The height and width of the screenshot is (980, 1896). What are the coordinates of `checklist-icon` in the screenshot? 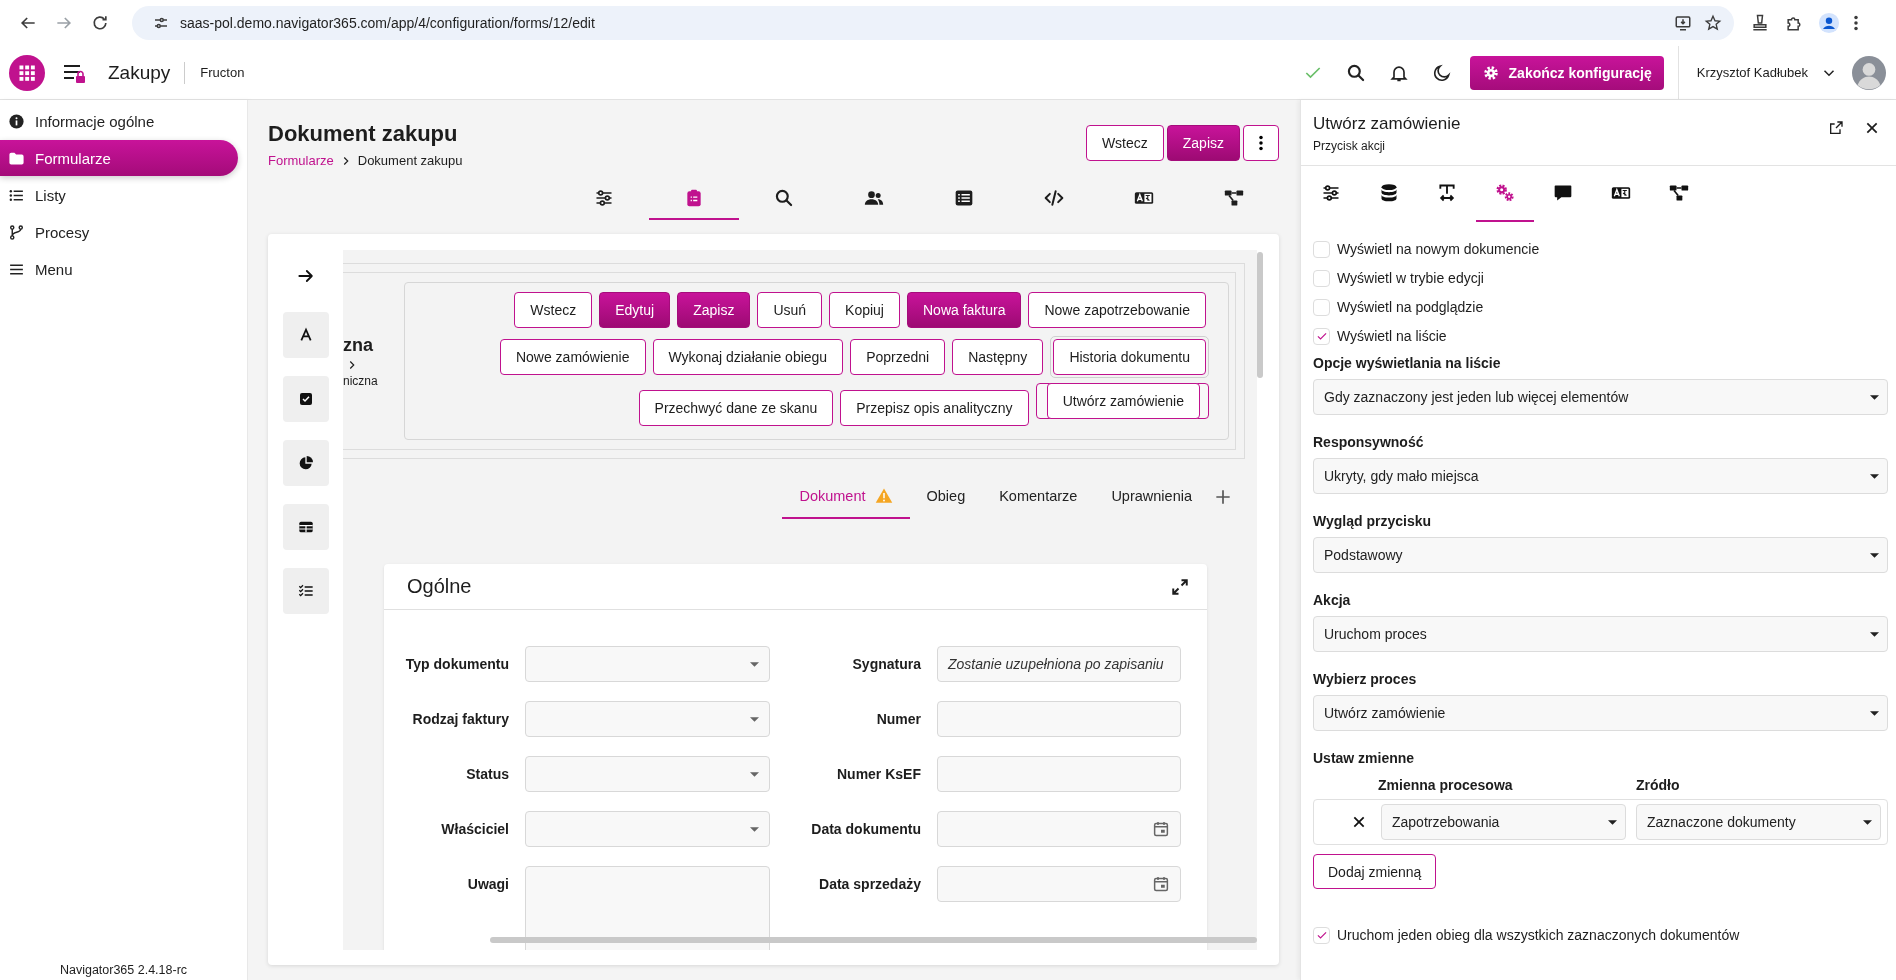 It's located at (305, 591).